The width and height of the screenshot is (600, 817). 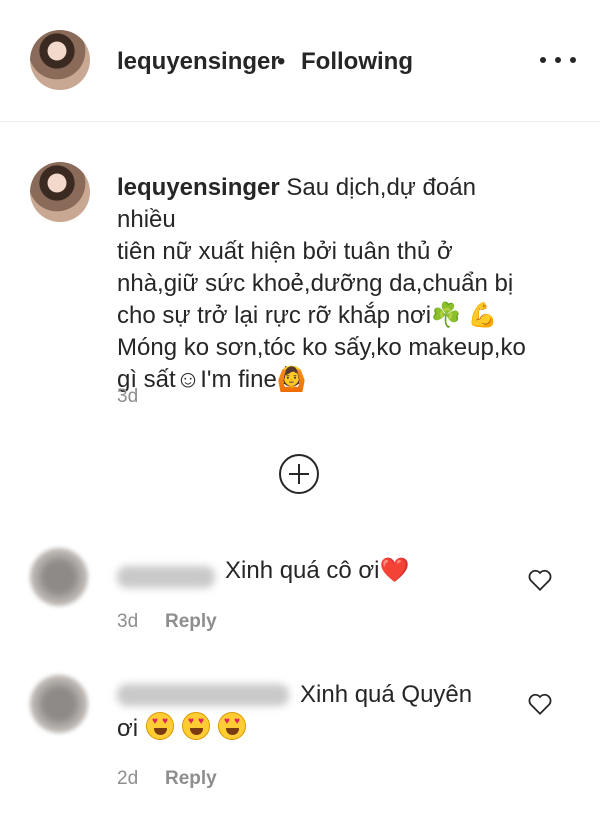 I want to click on comment-text-line-2: ơi, so click(x=128, y=728).